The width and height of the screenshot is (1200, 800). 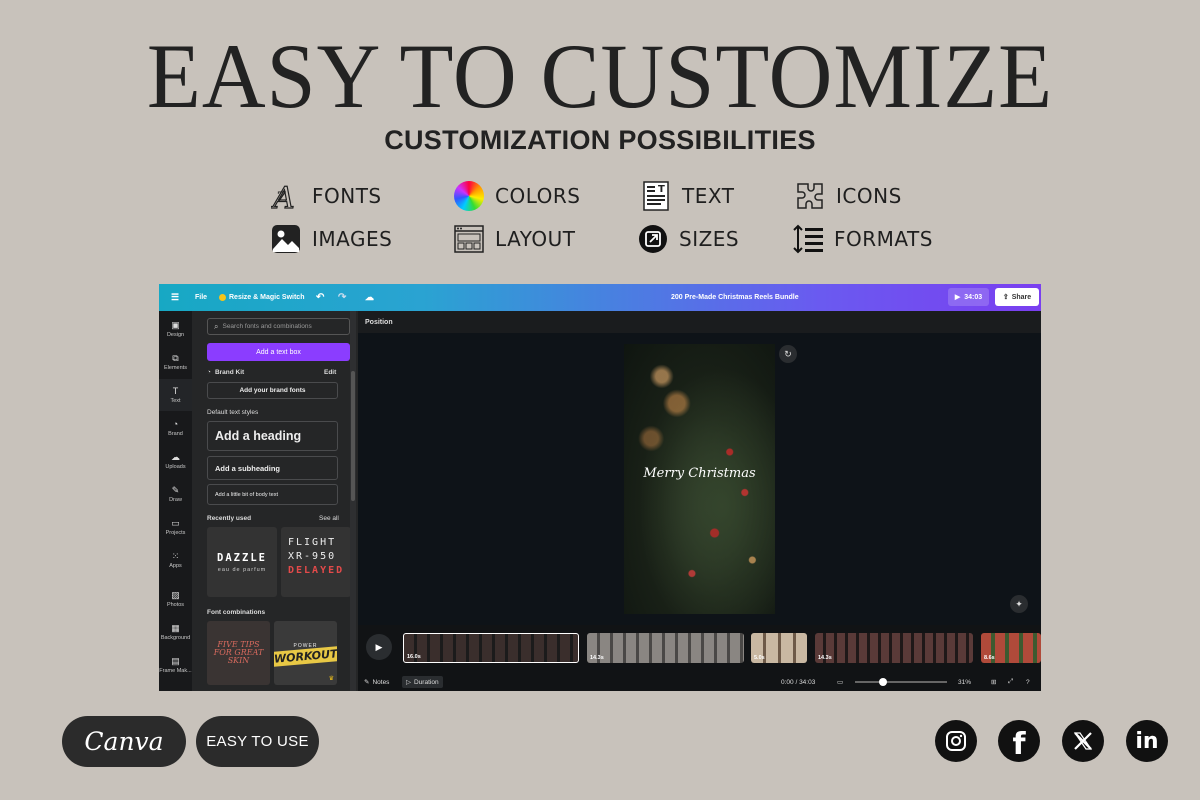 I want to click on elements-icon: ⧉, so click(x=175, y=357).